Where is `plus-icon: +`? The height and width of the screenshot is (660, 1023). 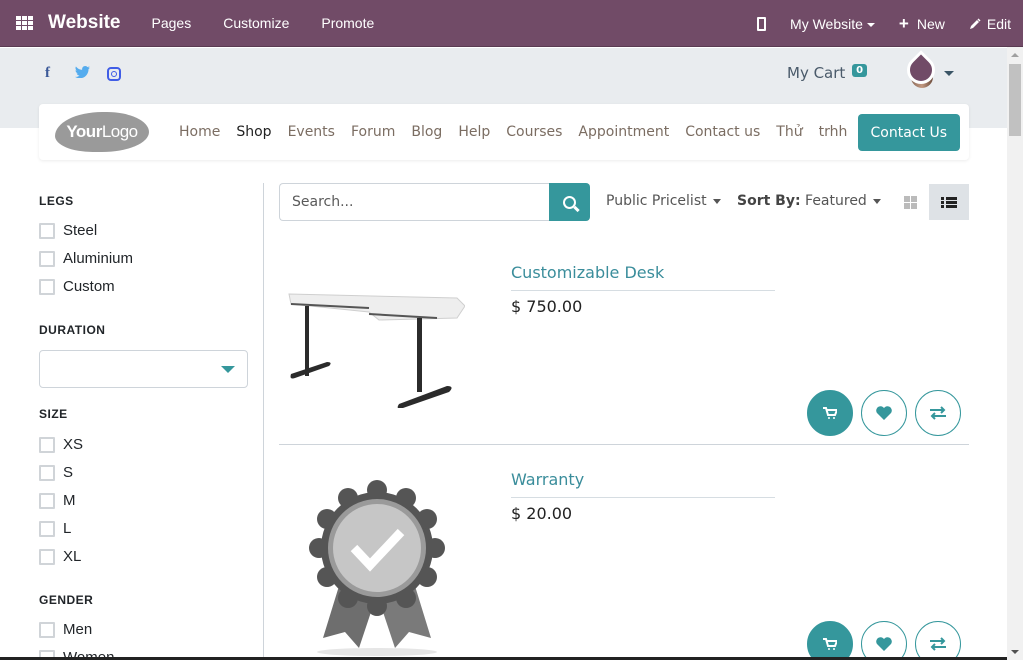 plus-icon: + is located at coordinates (903, 23).